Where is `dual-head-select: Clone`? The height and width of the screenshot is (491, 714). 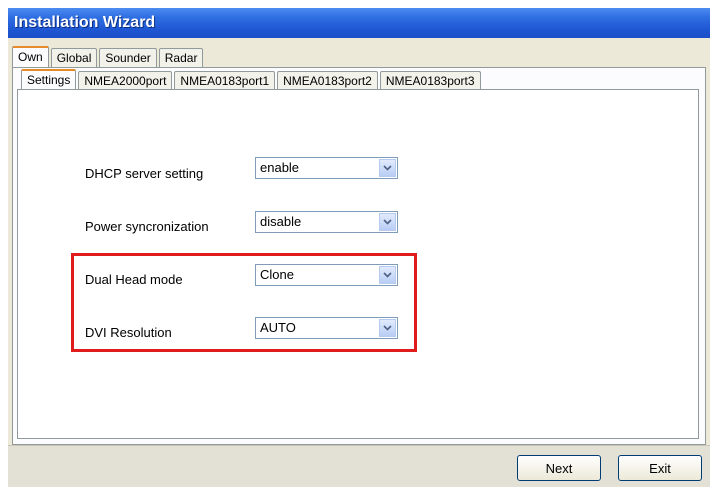
dual-head-select: Clone is located at coordinates (326, 275).